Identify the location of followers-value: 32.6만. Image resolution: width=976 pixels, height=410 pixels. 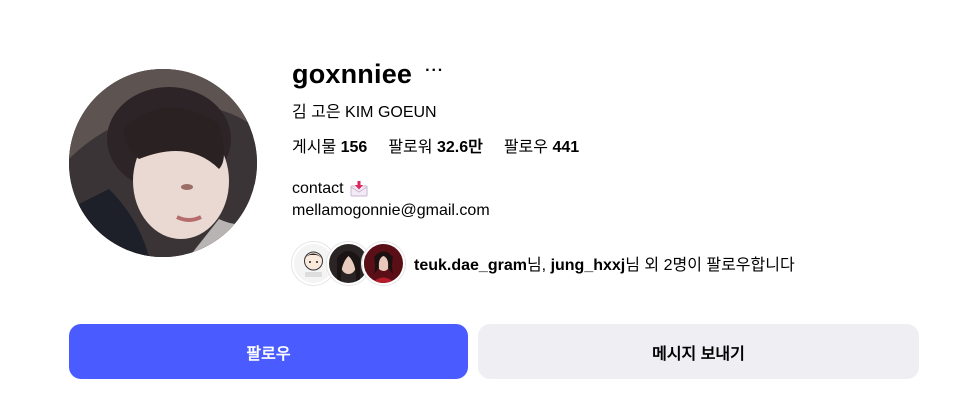
(459, 147).